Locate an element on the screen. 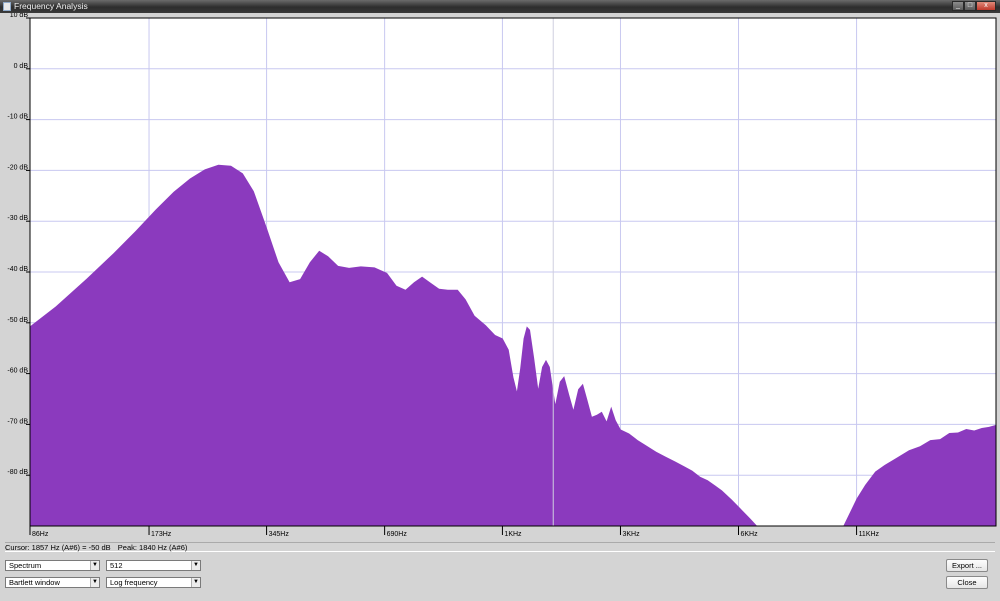  y-tick-label: -30 dB is located at coordinates (17, 218).